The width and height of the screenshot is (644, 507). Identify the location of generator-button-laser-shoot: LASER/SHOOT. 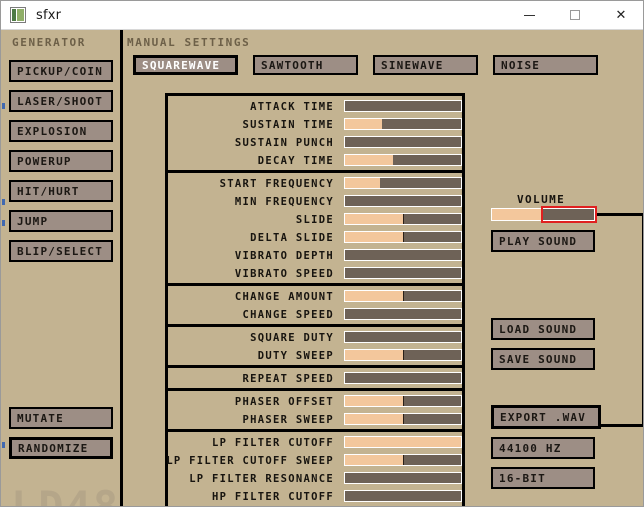
(61, 101).